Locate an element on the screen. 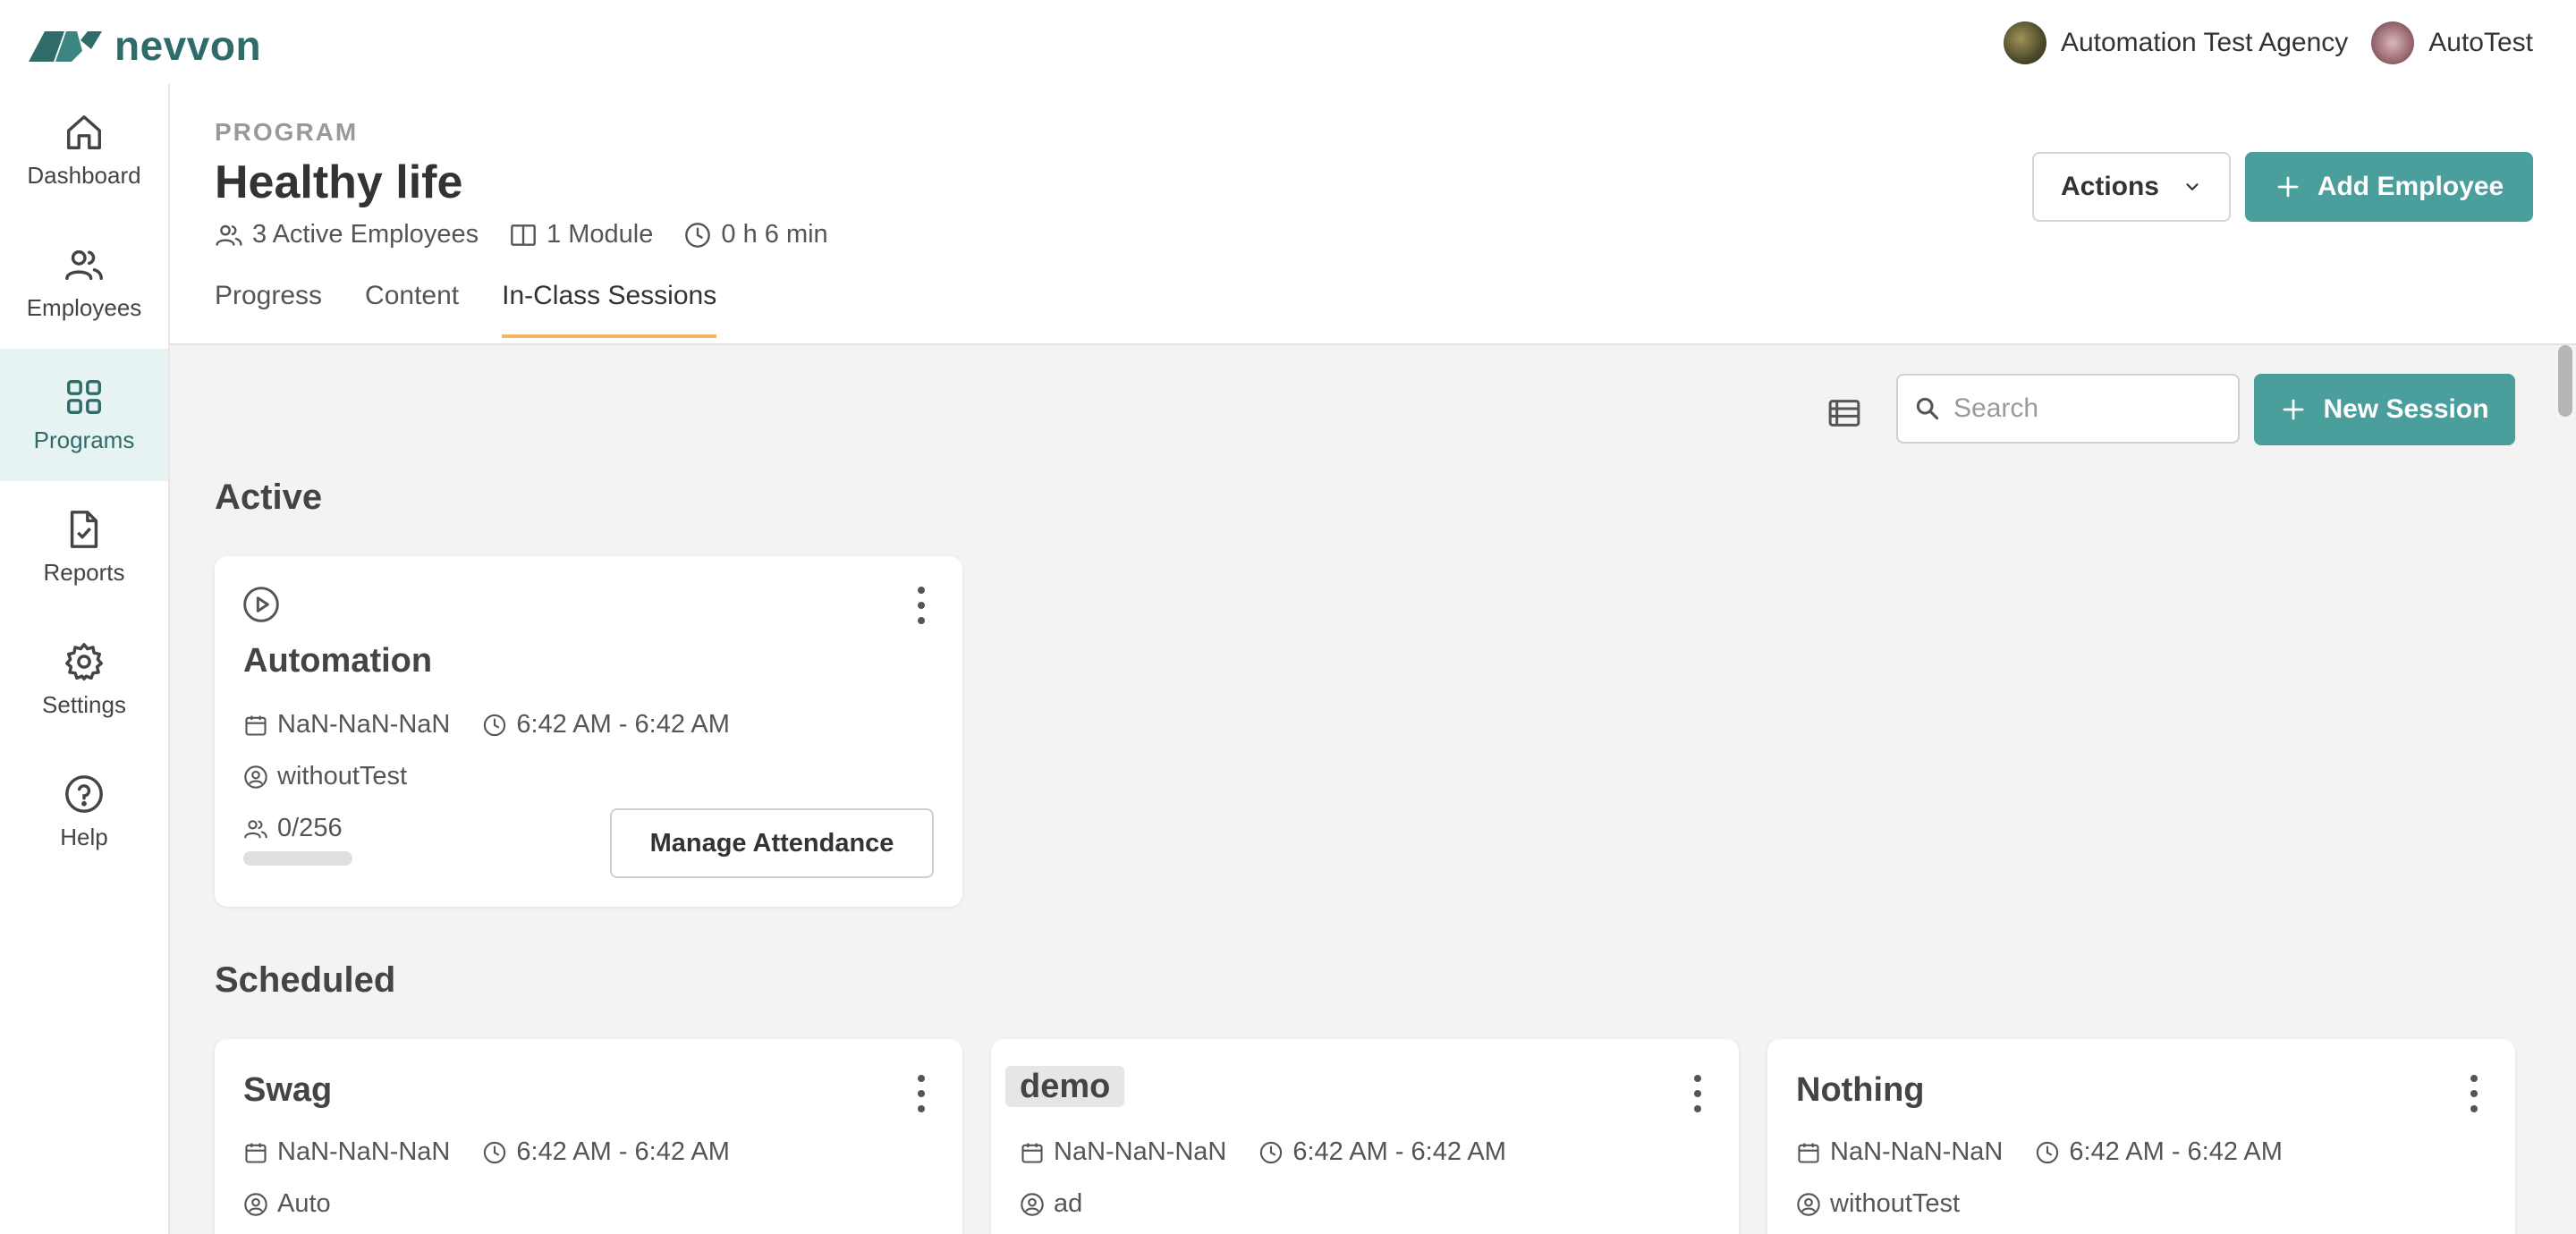 The width and height of the screenshot is (2576, 1234). sidebar-item-settings: Settings is located at coordinates (84, 680).